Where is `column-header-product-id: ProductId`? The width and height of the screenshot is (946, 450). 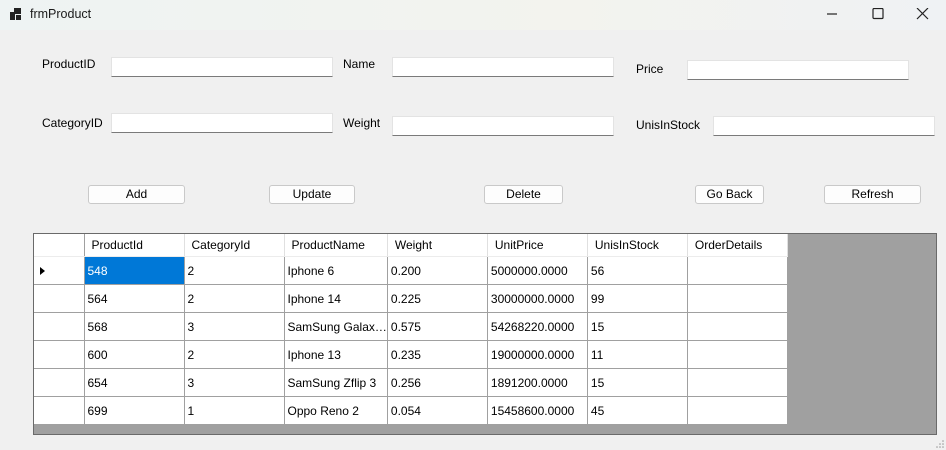 column-header-product-id: ProductId is located at coordinates (134, 245).